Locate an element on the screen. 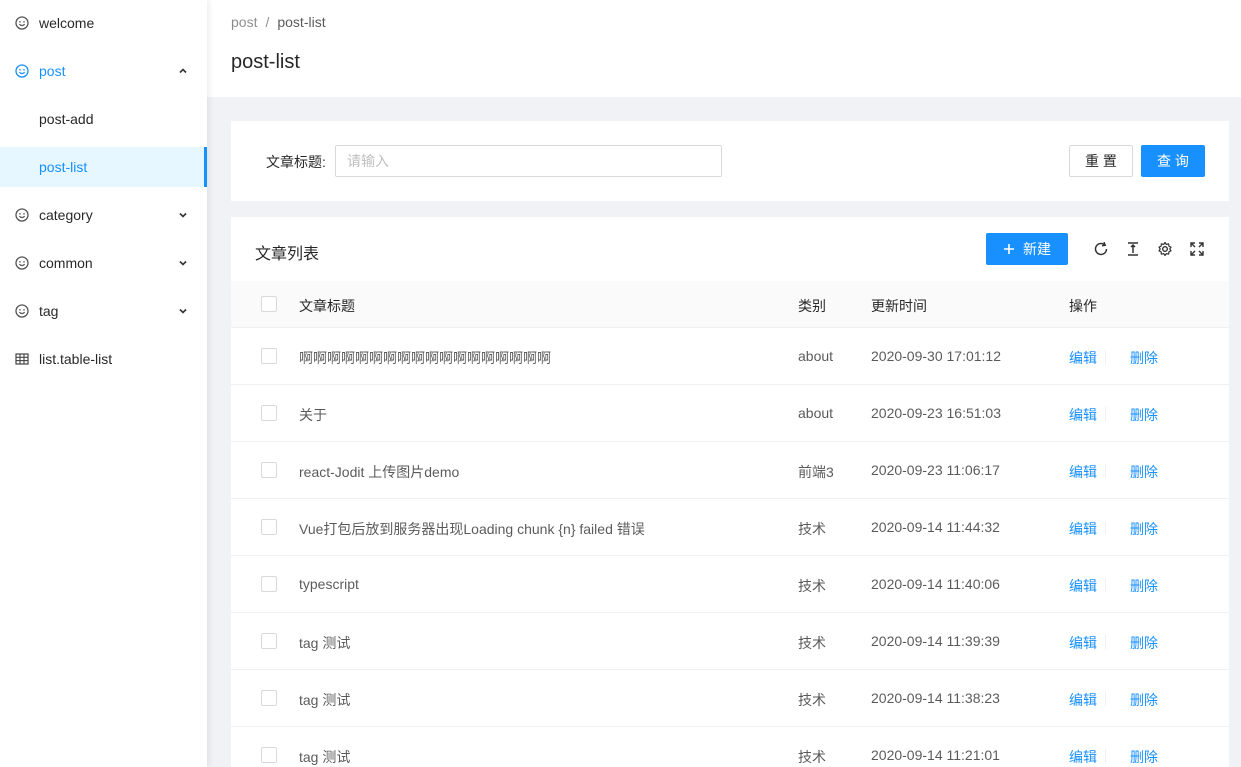 This screenshot has width=1241, height=767. sidebar-item-post-add: post-add is located at coordinates (103, 119).